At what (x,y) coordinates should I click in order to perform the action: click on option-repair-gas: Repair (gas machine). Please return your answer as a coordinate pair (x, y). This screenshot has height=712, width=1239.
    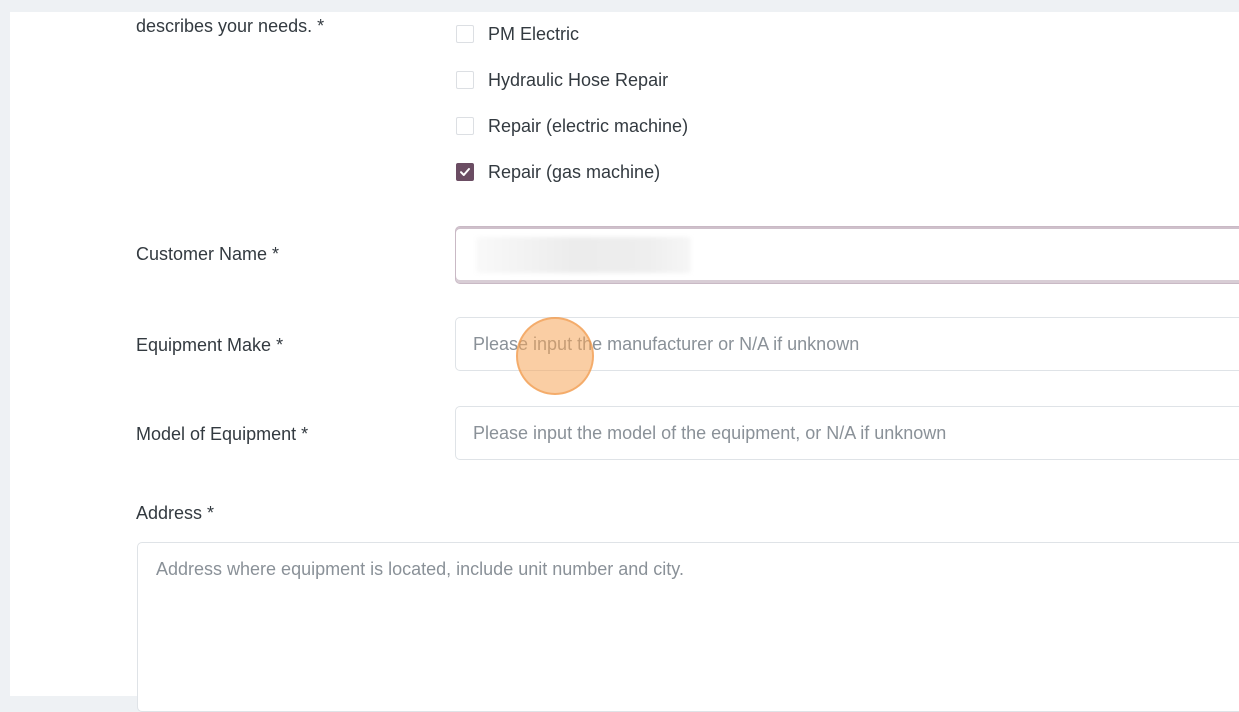
    Looking at the image, I should click on (558, 172).